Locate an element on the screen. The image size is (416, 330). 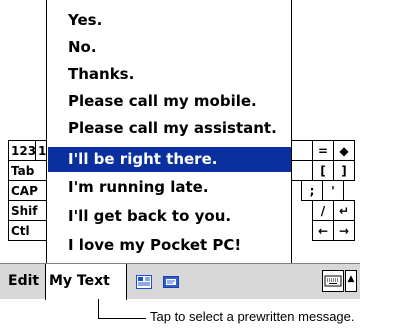
menu-item-running-late: I'm running late. is located at coordinates (169, 187).